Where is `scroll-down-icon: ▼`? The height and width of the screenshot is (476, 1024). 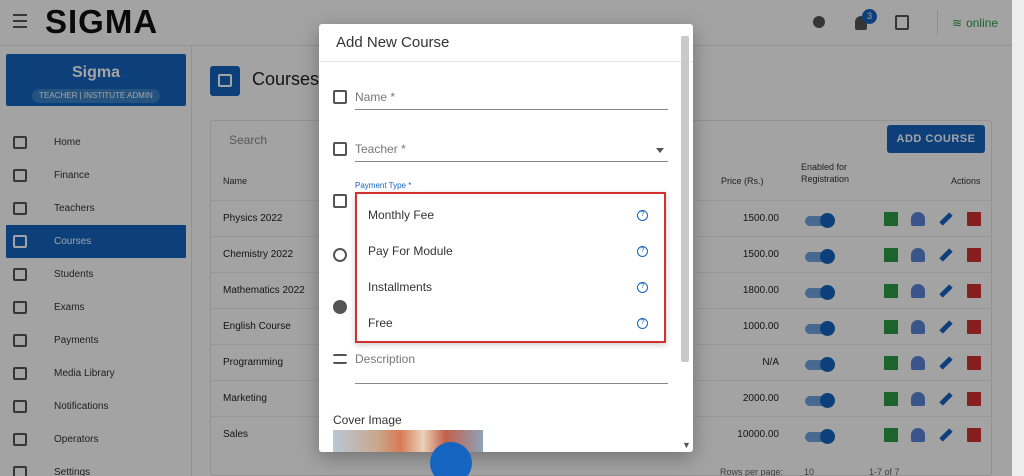 scroll-down-icon: ▼ is located at coordinates (686, 445).